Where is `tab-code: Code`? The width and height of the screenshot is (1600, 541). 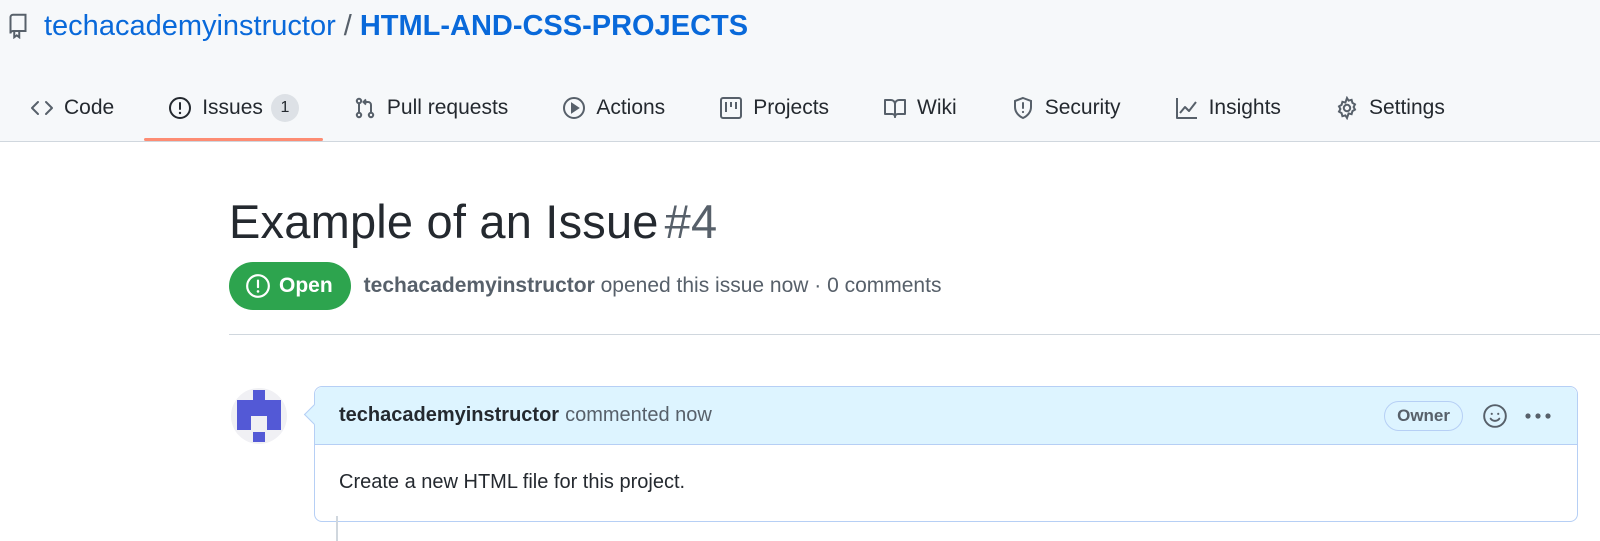 tab-code: Code is located at coordinates (69, 108).